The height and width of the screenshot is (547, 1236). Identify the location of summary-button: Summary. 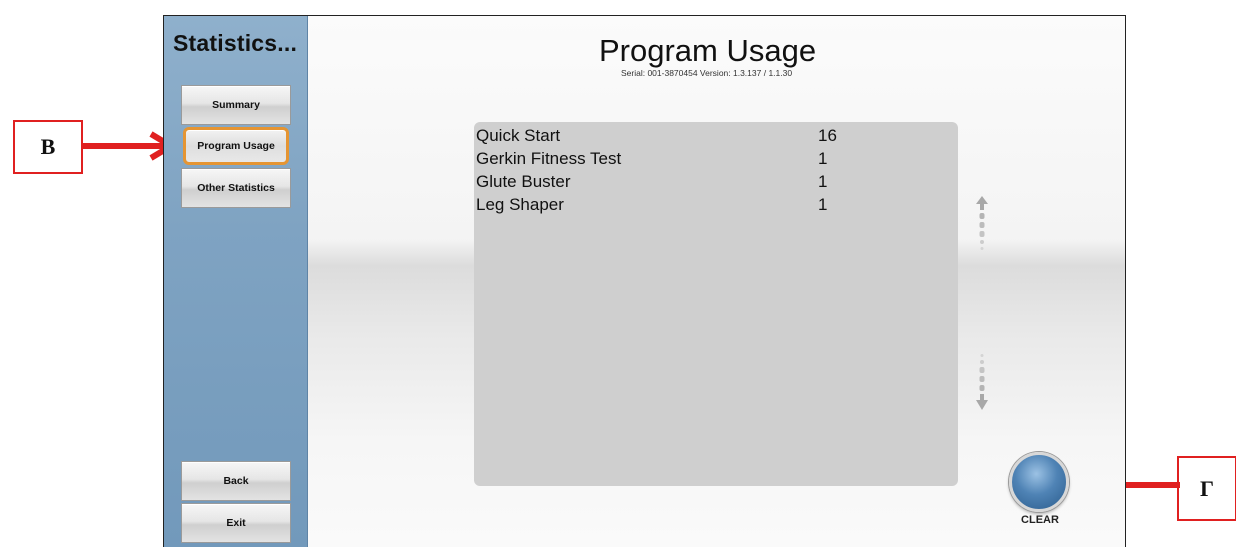
(236, 105).